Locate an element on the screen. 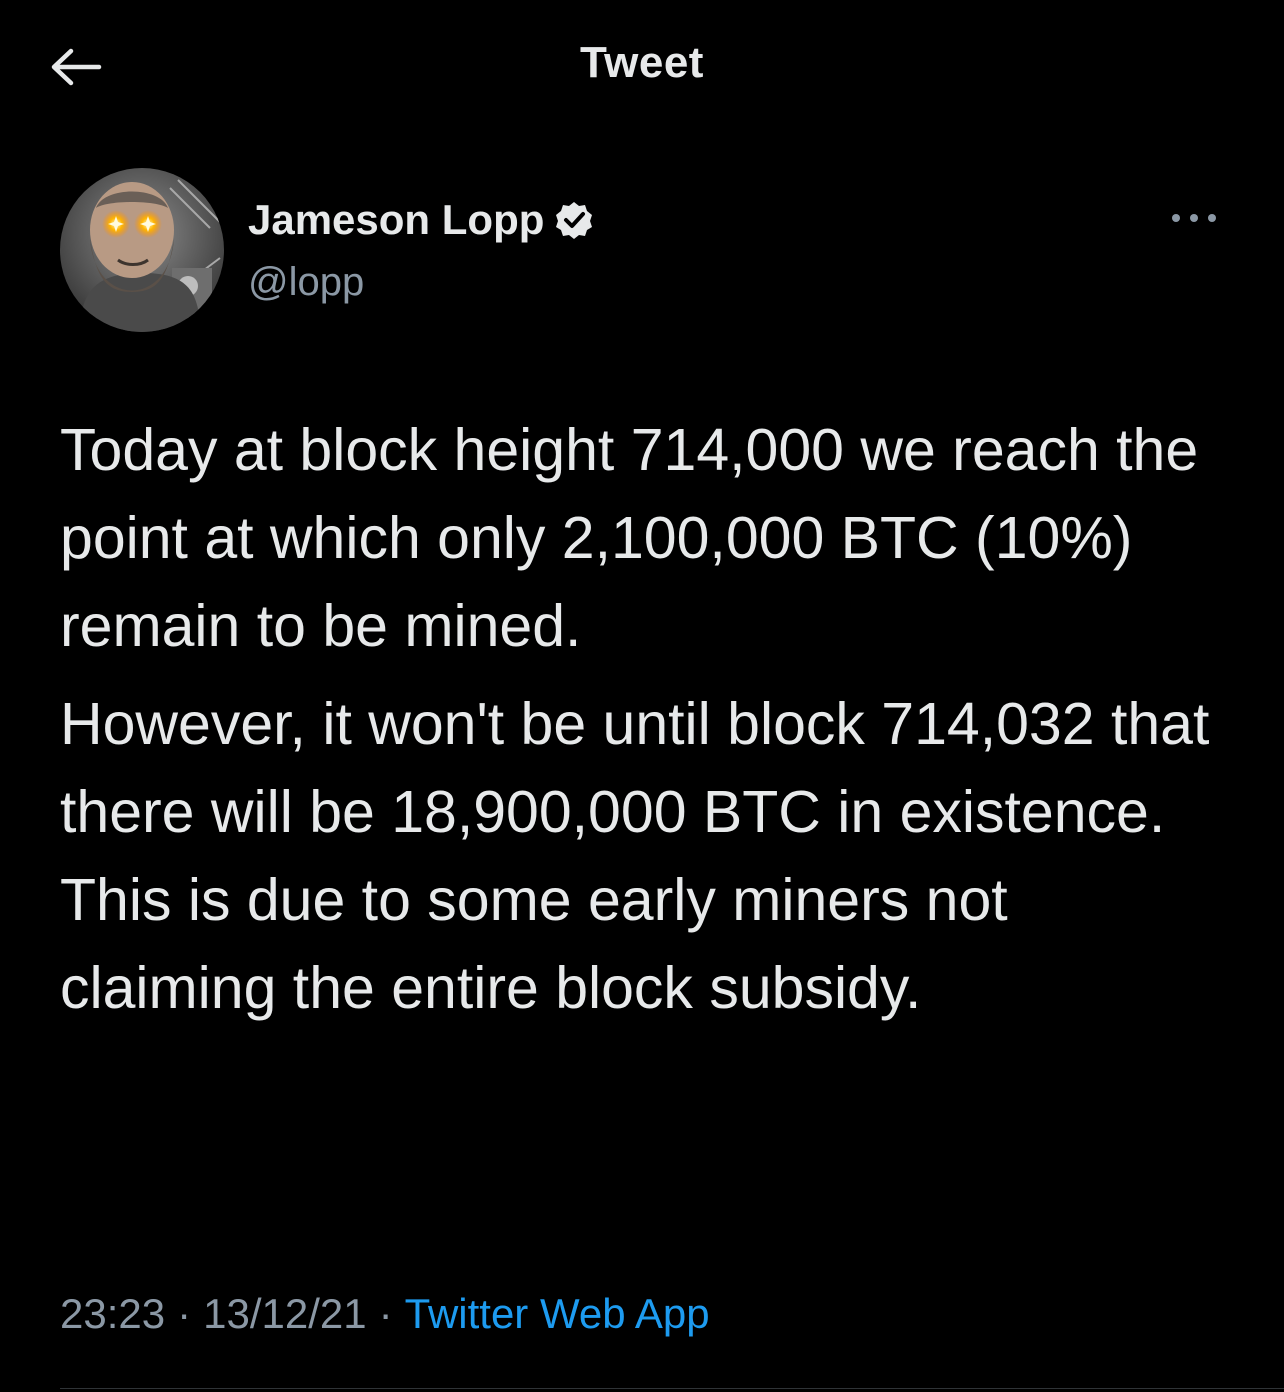 Image resolution: width=1284 pixels, height=1392 pixels. page-title: Tweet is located at coordinates (642, 62).